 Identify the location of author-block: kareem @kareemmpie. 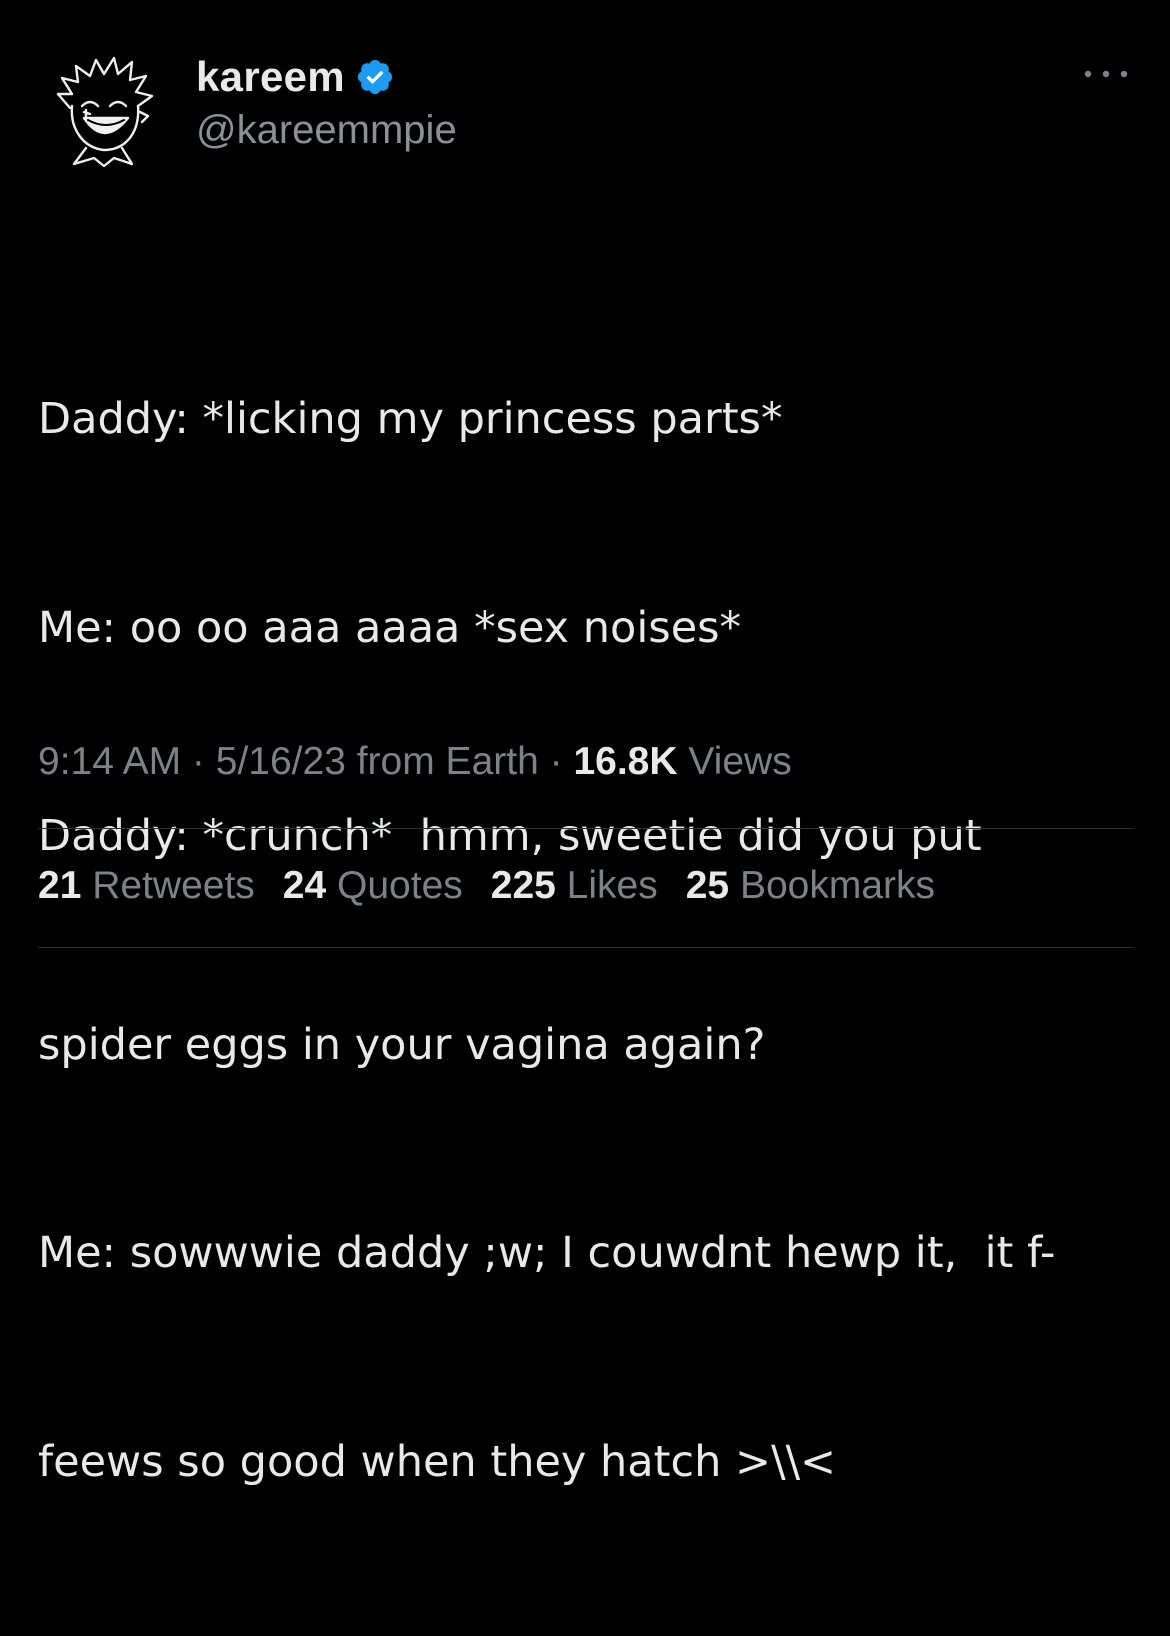
(326, 102).